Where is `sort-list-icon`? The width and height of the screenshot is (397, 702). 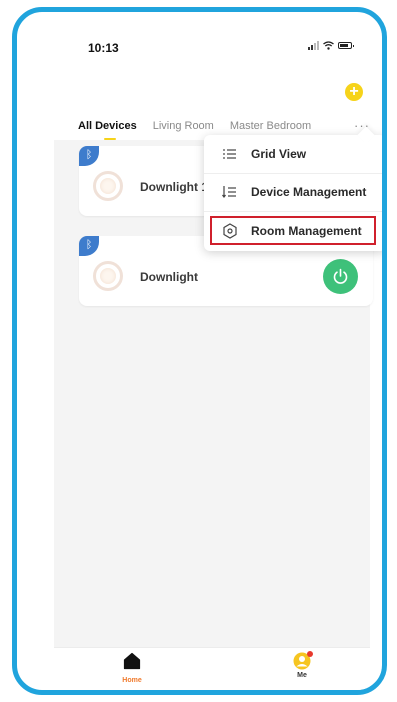
sort-list-icon is located at coordinates (229, 192).